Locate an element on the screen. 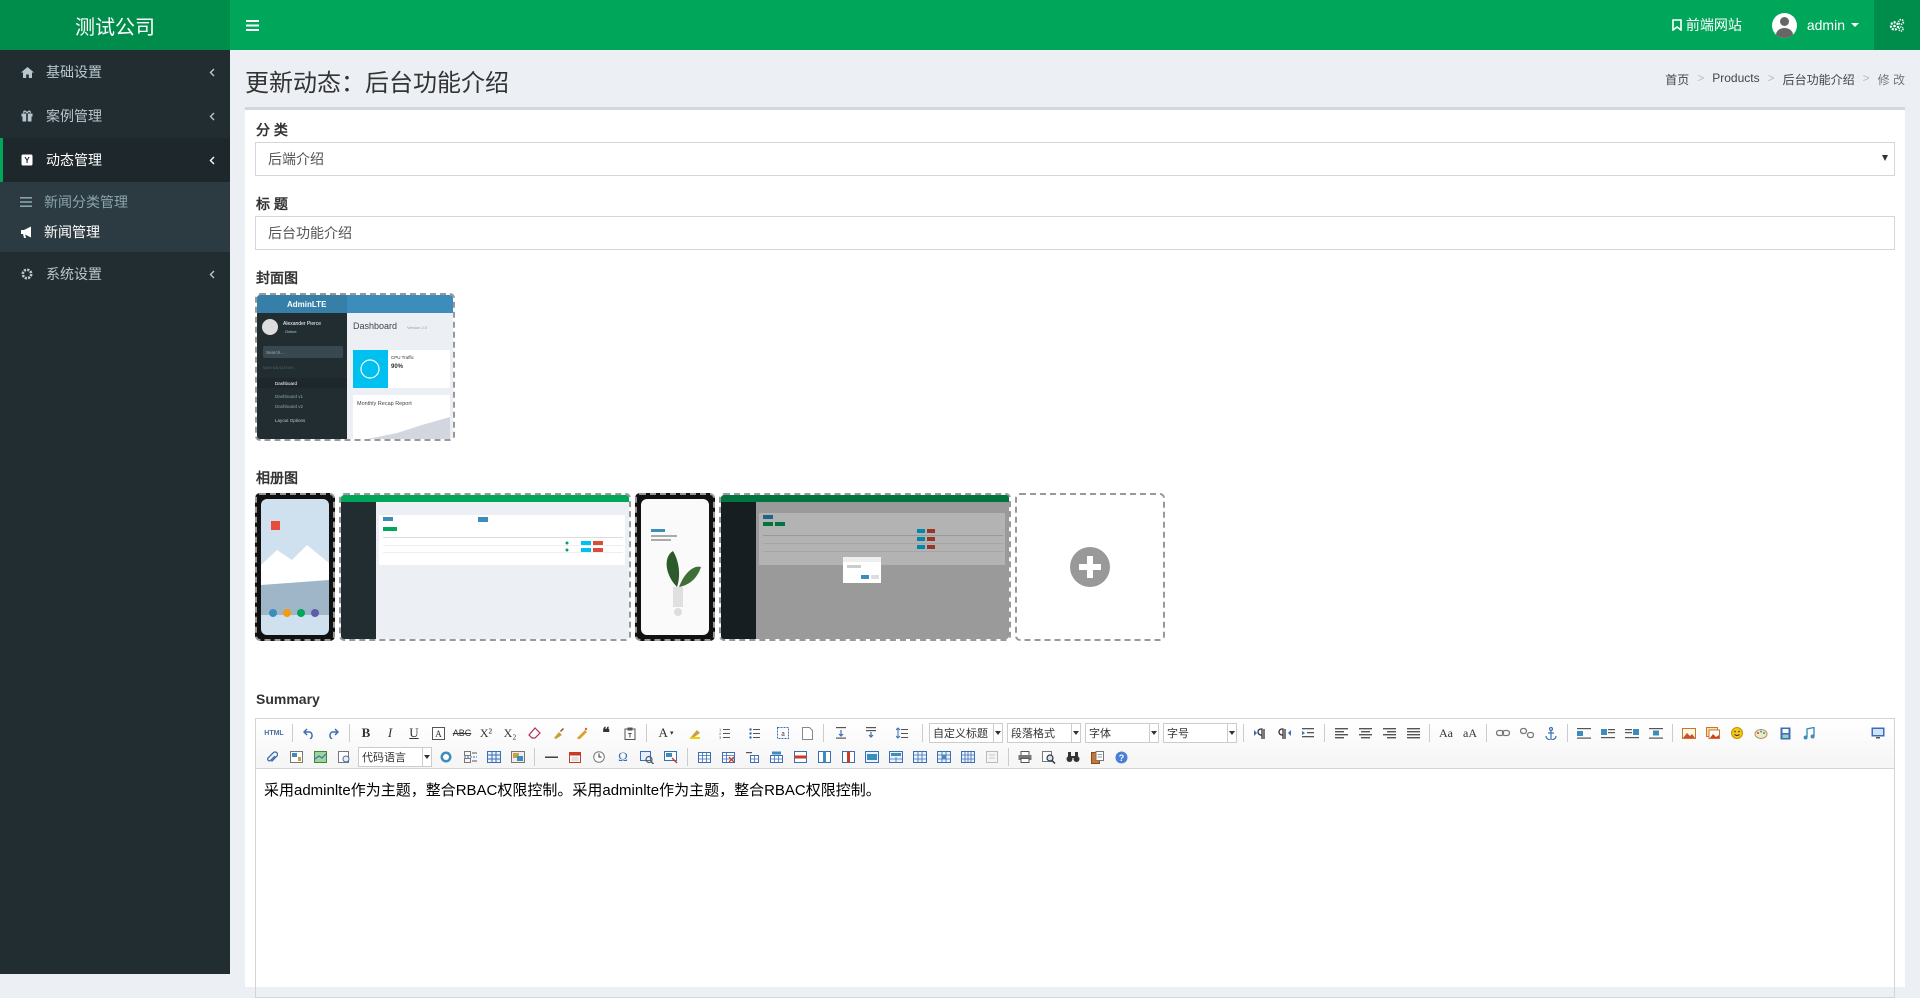  google-map-button is located at coordinates (320, 757).